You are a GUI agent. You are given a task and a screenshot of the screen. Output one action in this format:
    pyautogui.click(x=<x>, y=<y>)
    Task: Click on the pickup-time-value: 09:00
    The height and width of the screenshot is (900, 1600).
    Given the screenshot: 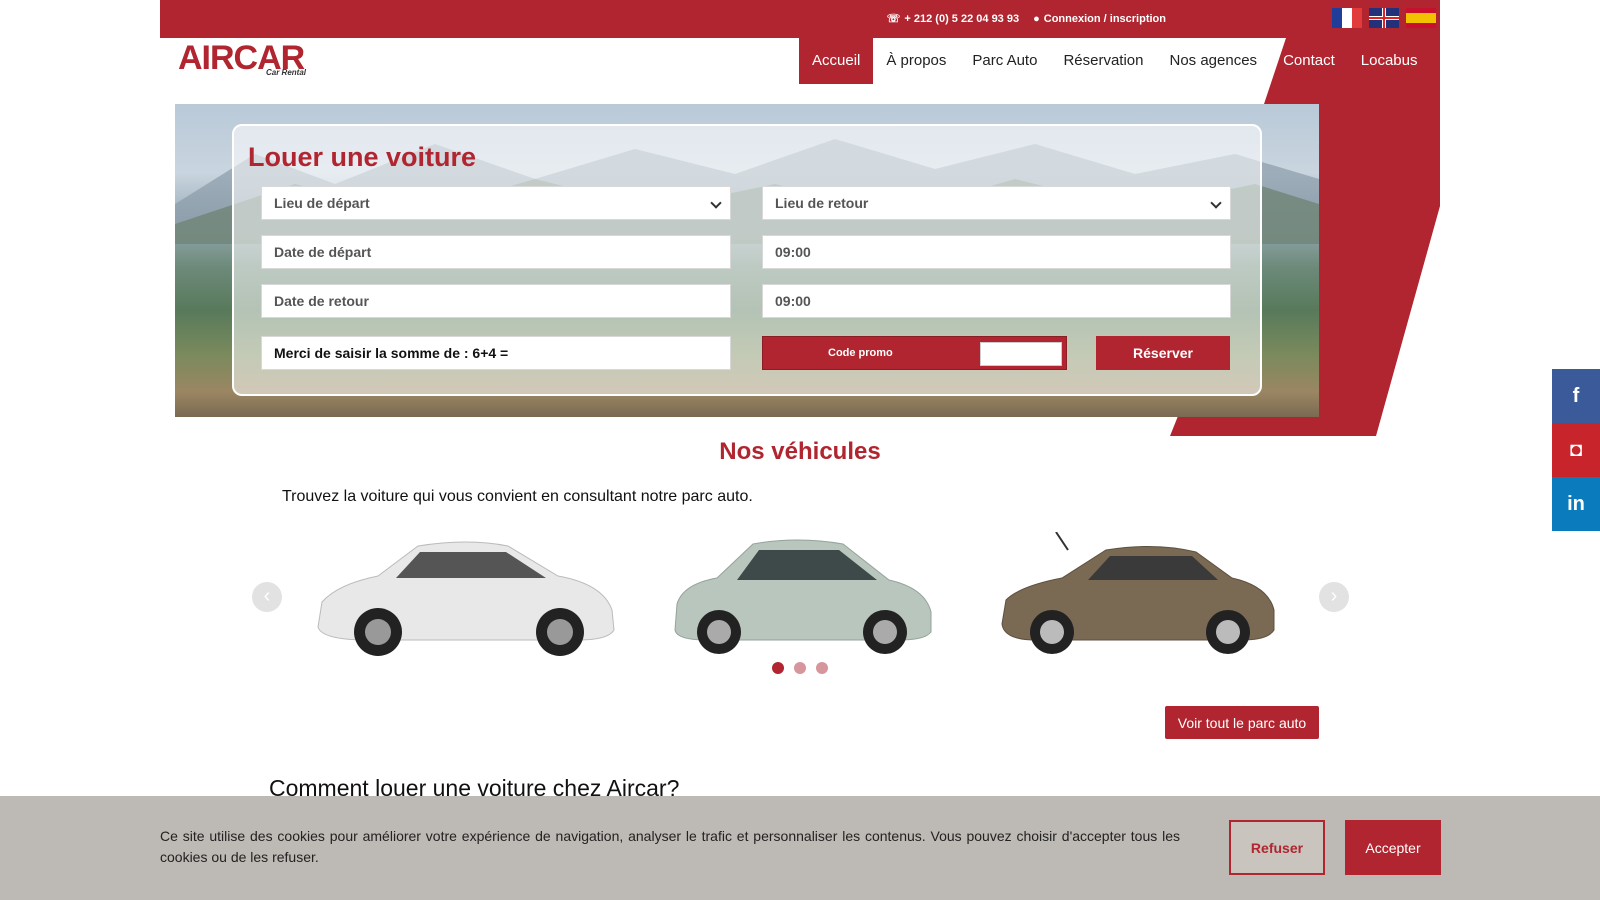 What is the action you would take?
    pyautogui.click(x=793, y=252)
    